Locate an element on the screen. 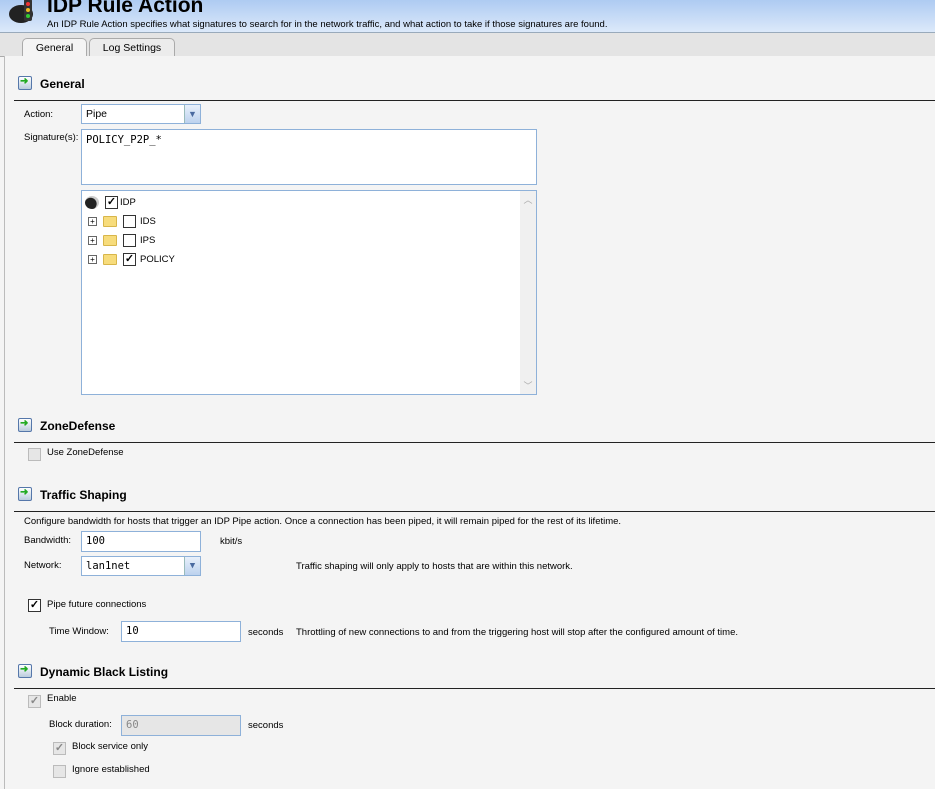 This screenshot has height=789, width=935. scroll-down-icon: ﹀ is located at coordinates (528, 385).